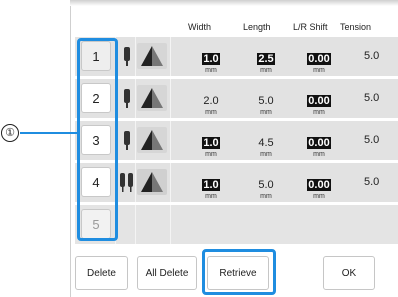 Image resolution: width=398 pixels, height=297 pixels. What do you see at coordinates (356, 27) in the screenshot?
I see `header-tension: Tension` at bounding box center [356, 27].